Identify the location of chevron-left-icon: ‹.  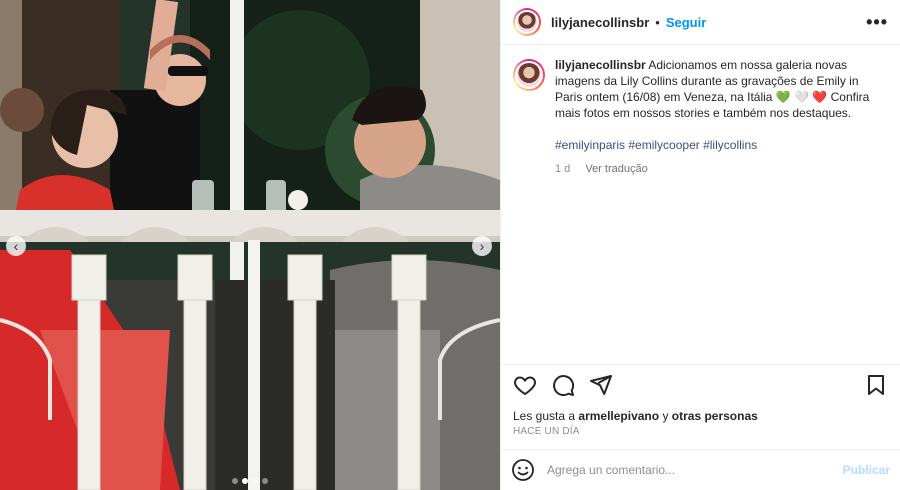
(16, 246).